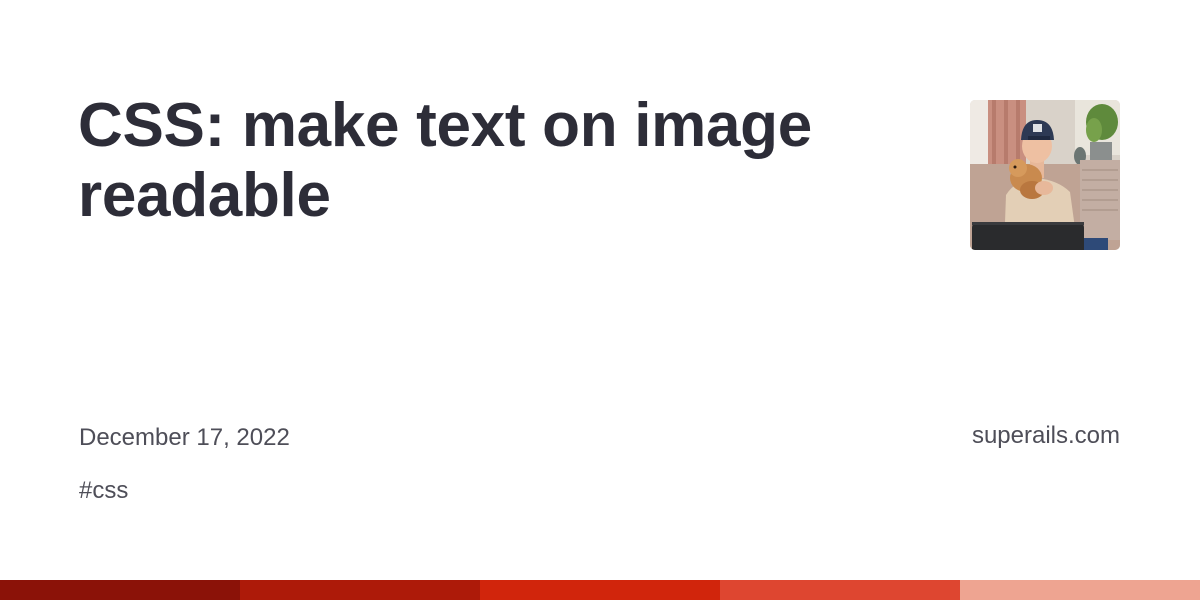 Image resolution: width=1200 pixels, height=600 pixels. What do you see at coordinates (184, 437) in the screenshot?
I see `post-date: December 17, 2022` at bounding box center [184, 437].